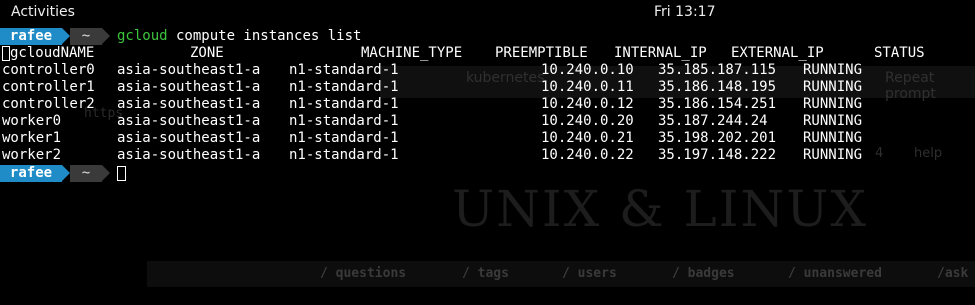 The image size is (975, 305). Describe the element at coordinates (717, 155) in the screenshot. I see `cell-external-ip: 35.197.148.222` at that location.